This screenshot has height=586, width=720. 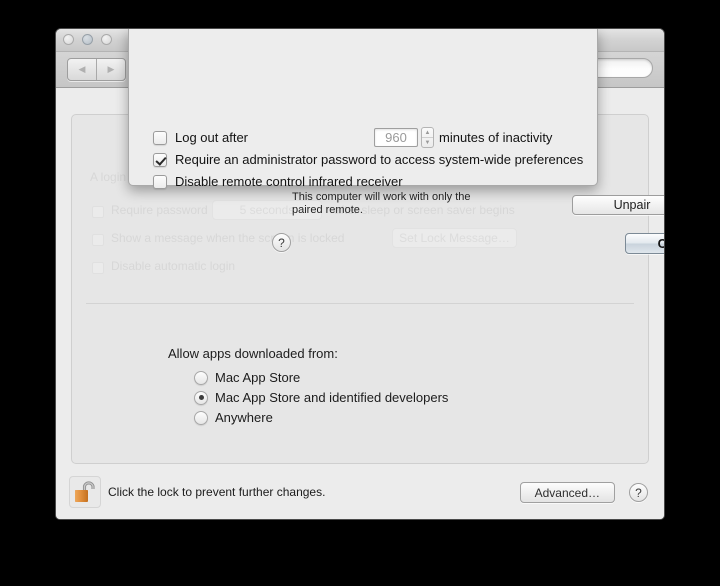 I want to click on disable-ir-receiver-row: Disable remote control infrared receiver, so click(x=278, y=181).